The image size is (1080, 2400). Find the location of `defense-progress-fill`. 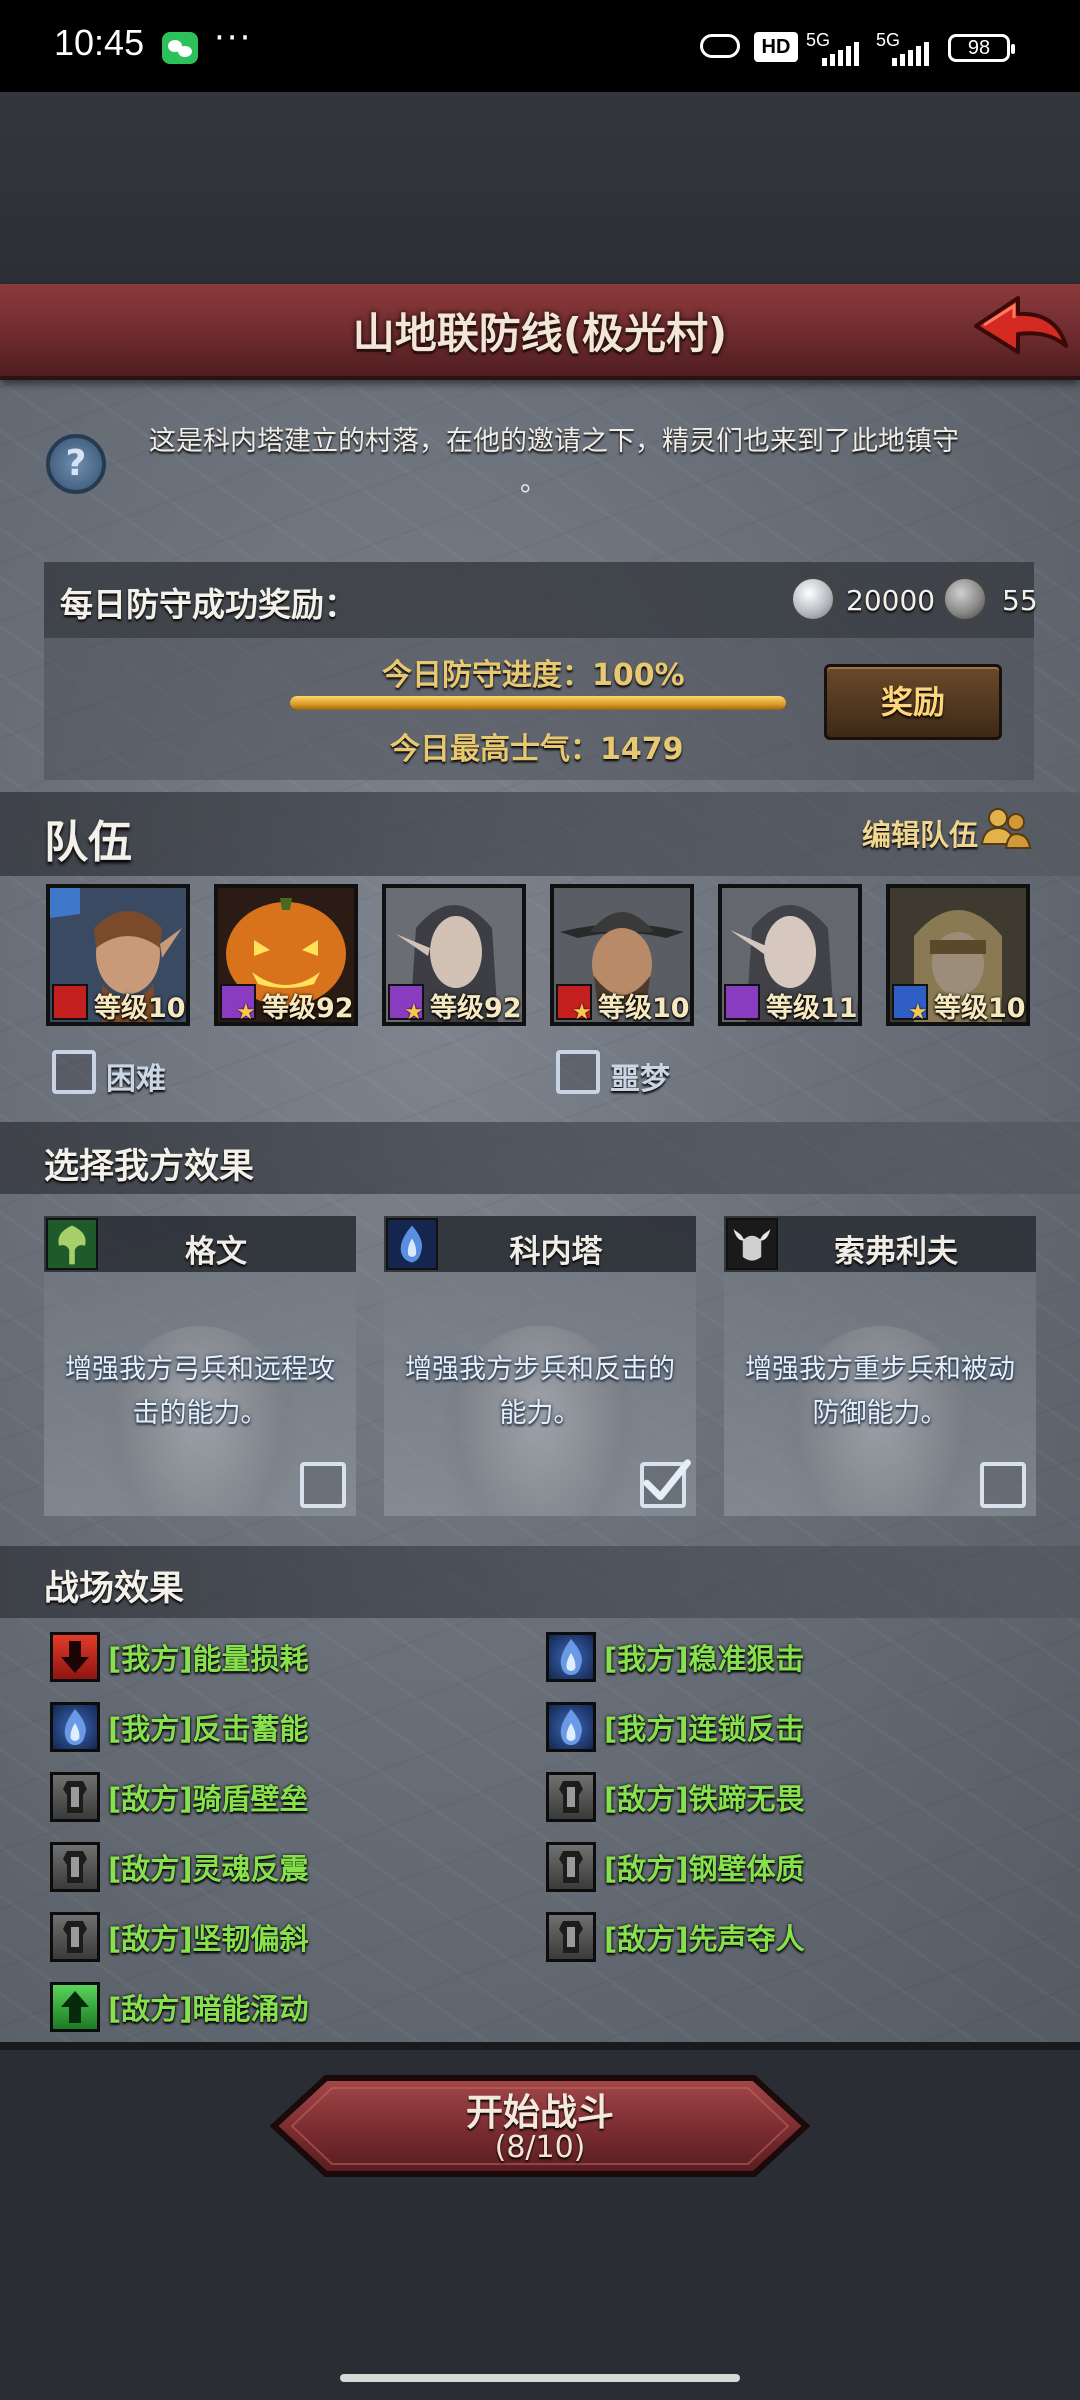

defense-progress-fill is located at coordinates (538, 703).